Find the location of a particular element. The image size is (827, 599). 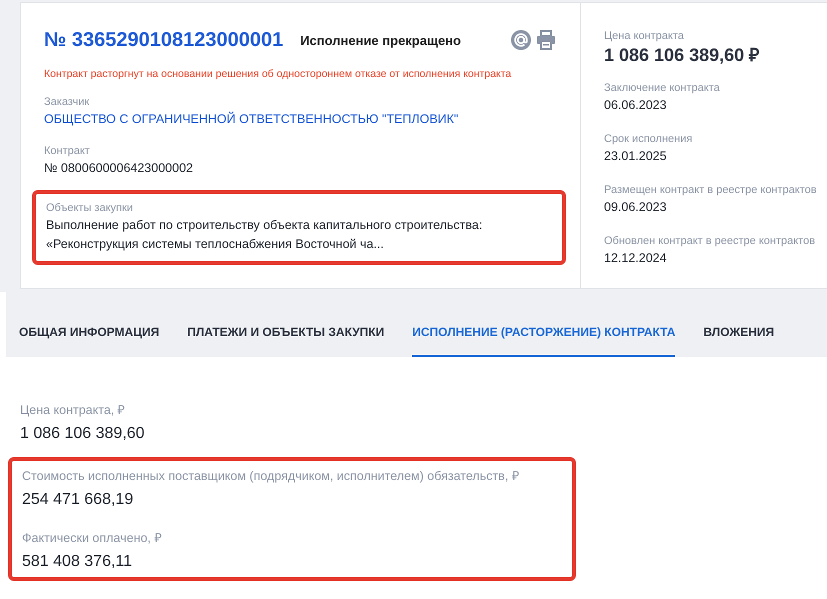

tab: ИСПОЛНЕНИЕ (РАСТОРЖЕНИЕ) КОНТРАКТА is located at coordinates (544, 341).